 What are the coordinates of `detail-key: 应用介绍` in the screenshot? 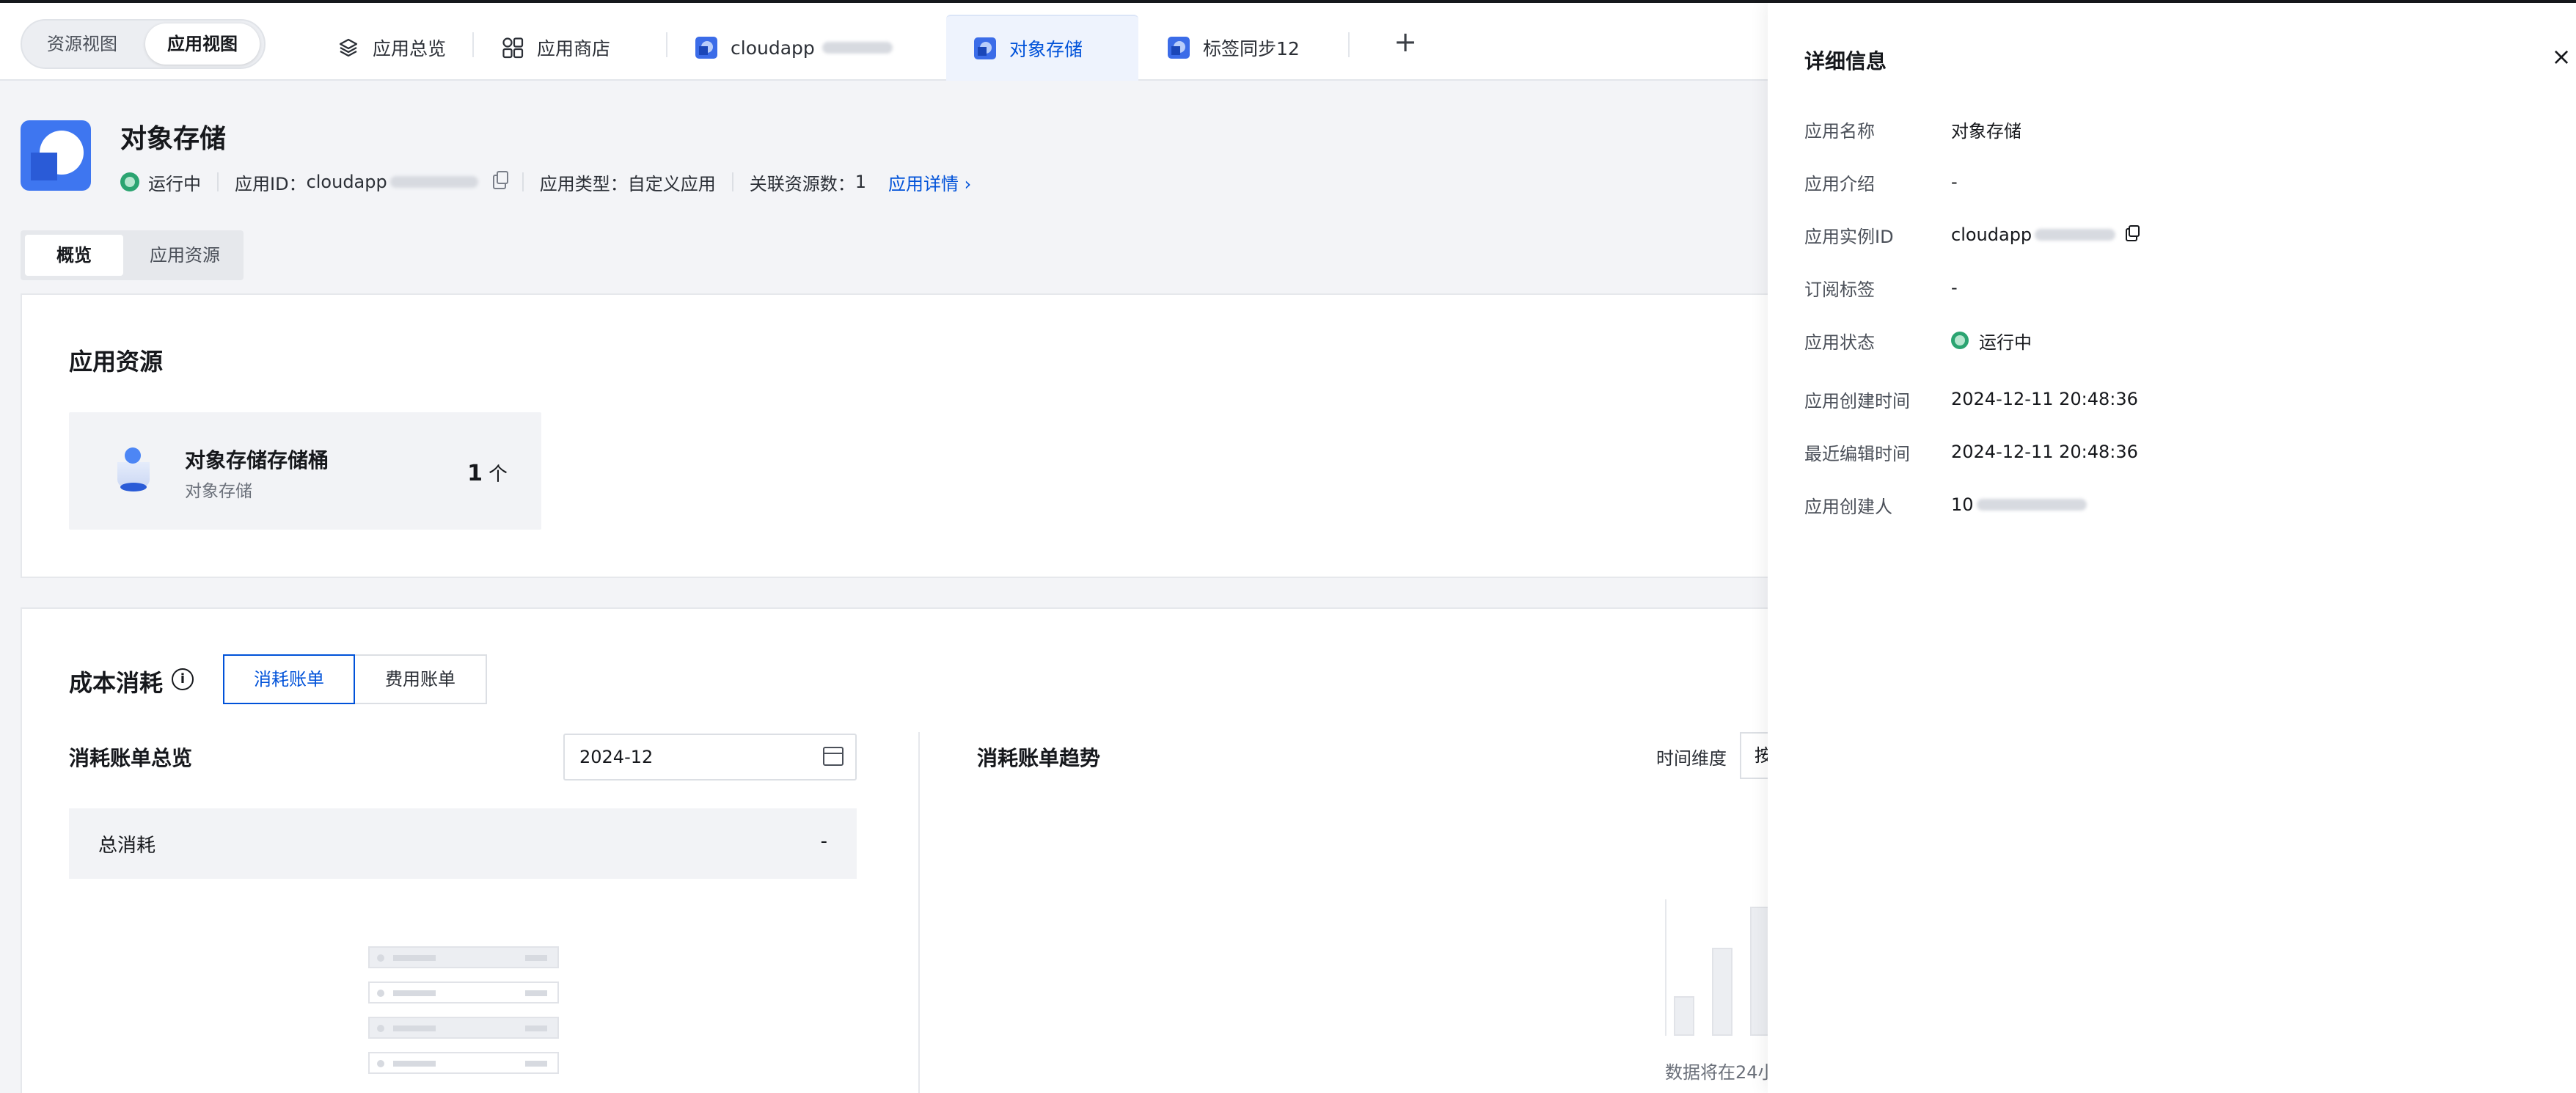 It's located at (1840, 183).